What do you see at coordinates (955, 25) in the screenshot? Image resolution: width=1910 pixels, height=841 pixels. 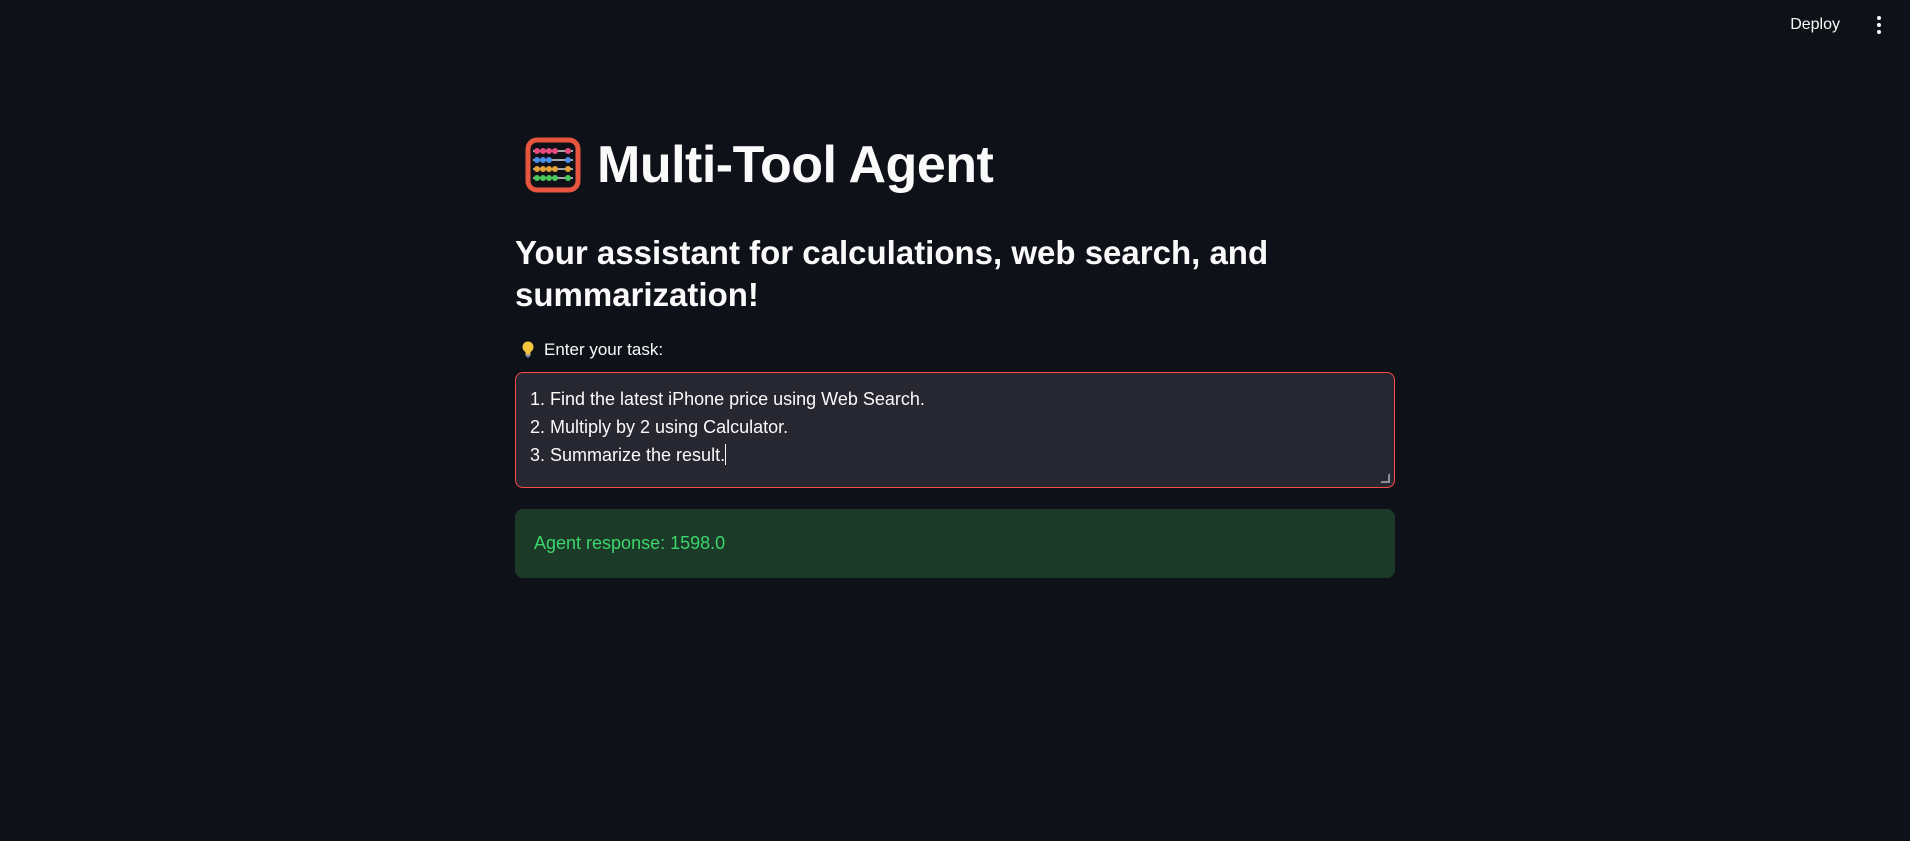 I see `top-bar: Deploy` at bounding box center [955, 25].